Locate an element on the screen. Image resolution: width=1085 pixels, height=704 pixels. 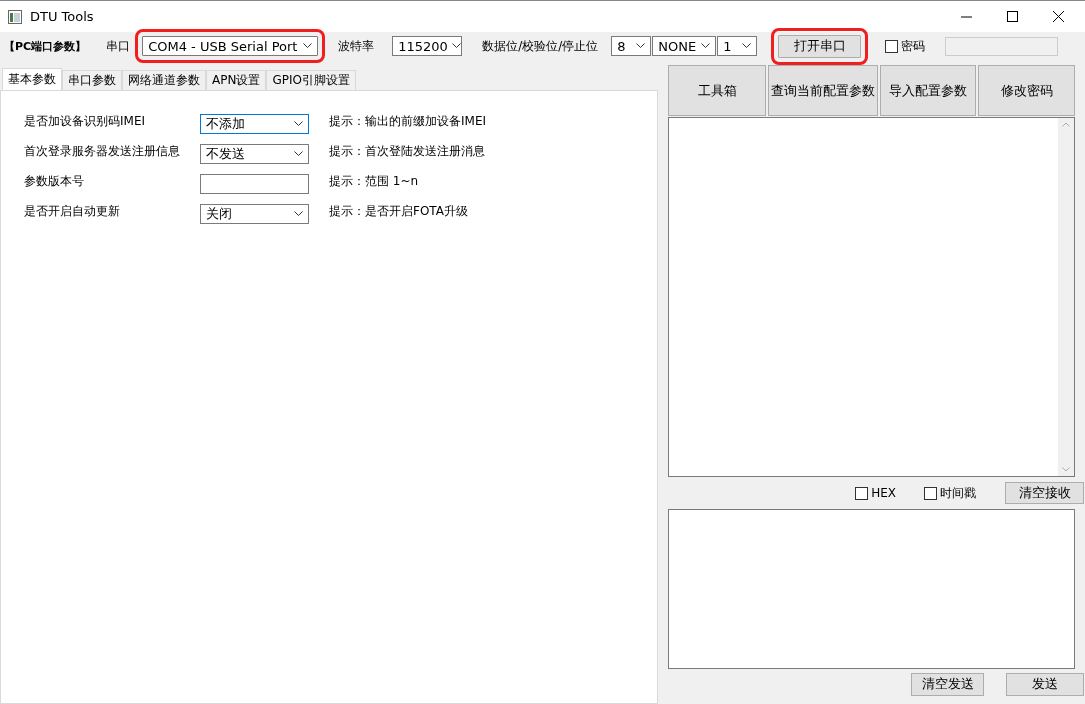
window-title: DTU Tools is located at coordinates (62, 16).